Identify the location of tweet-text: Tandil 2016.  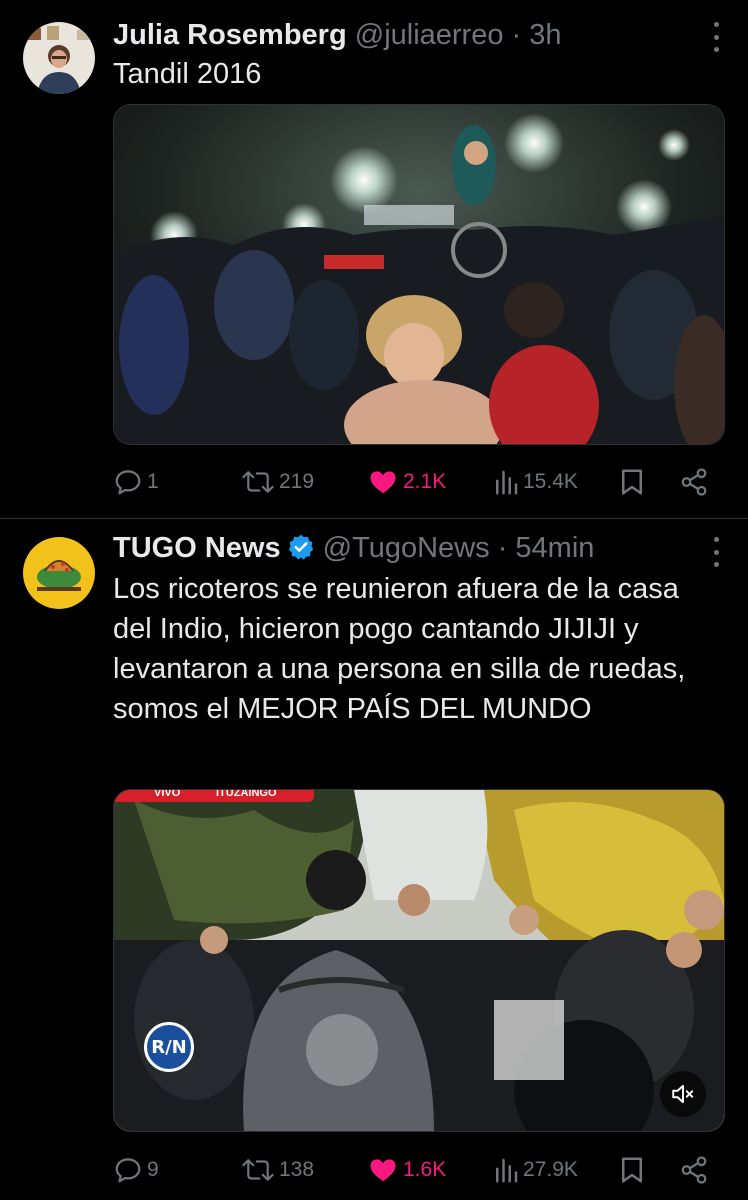
(187, 74).